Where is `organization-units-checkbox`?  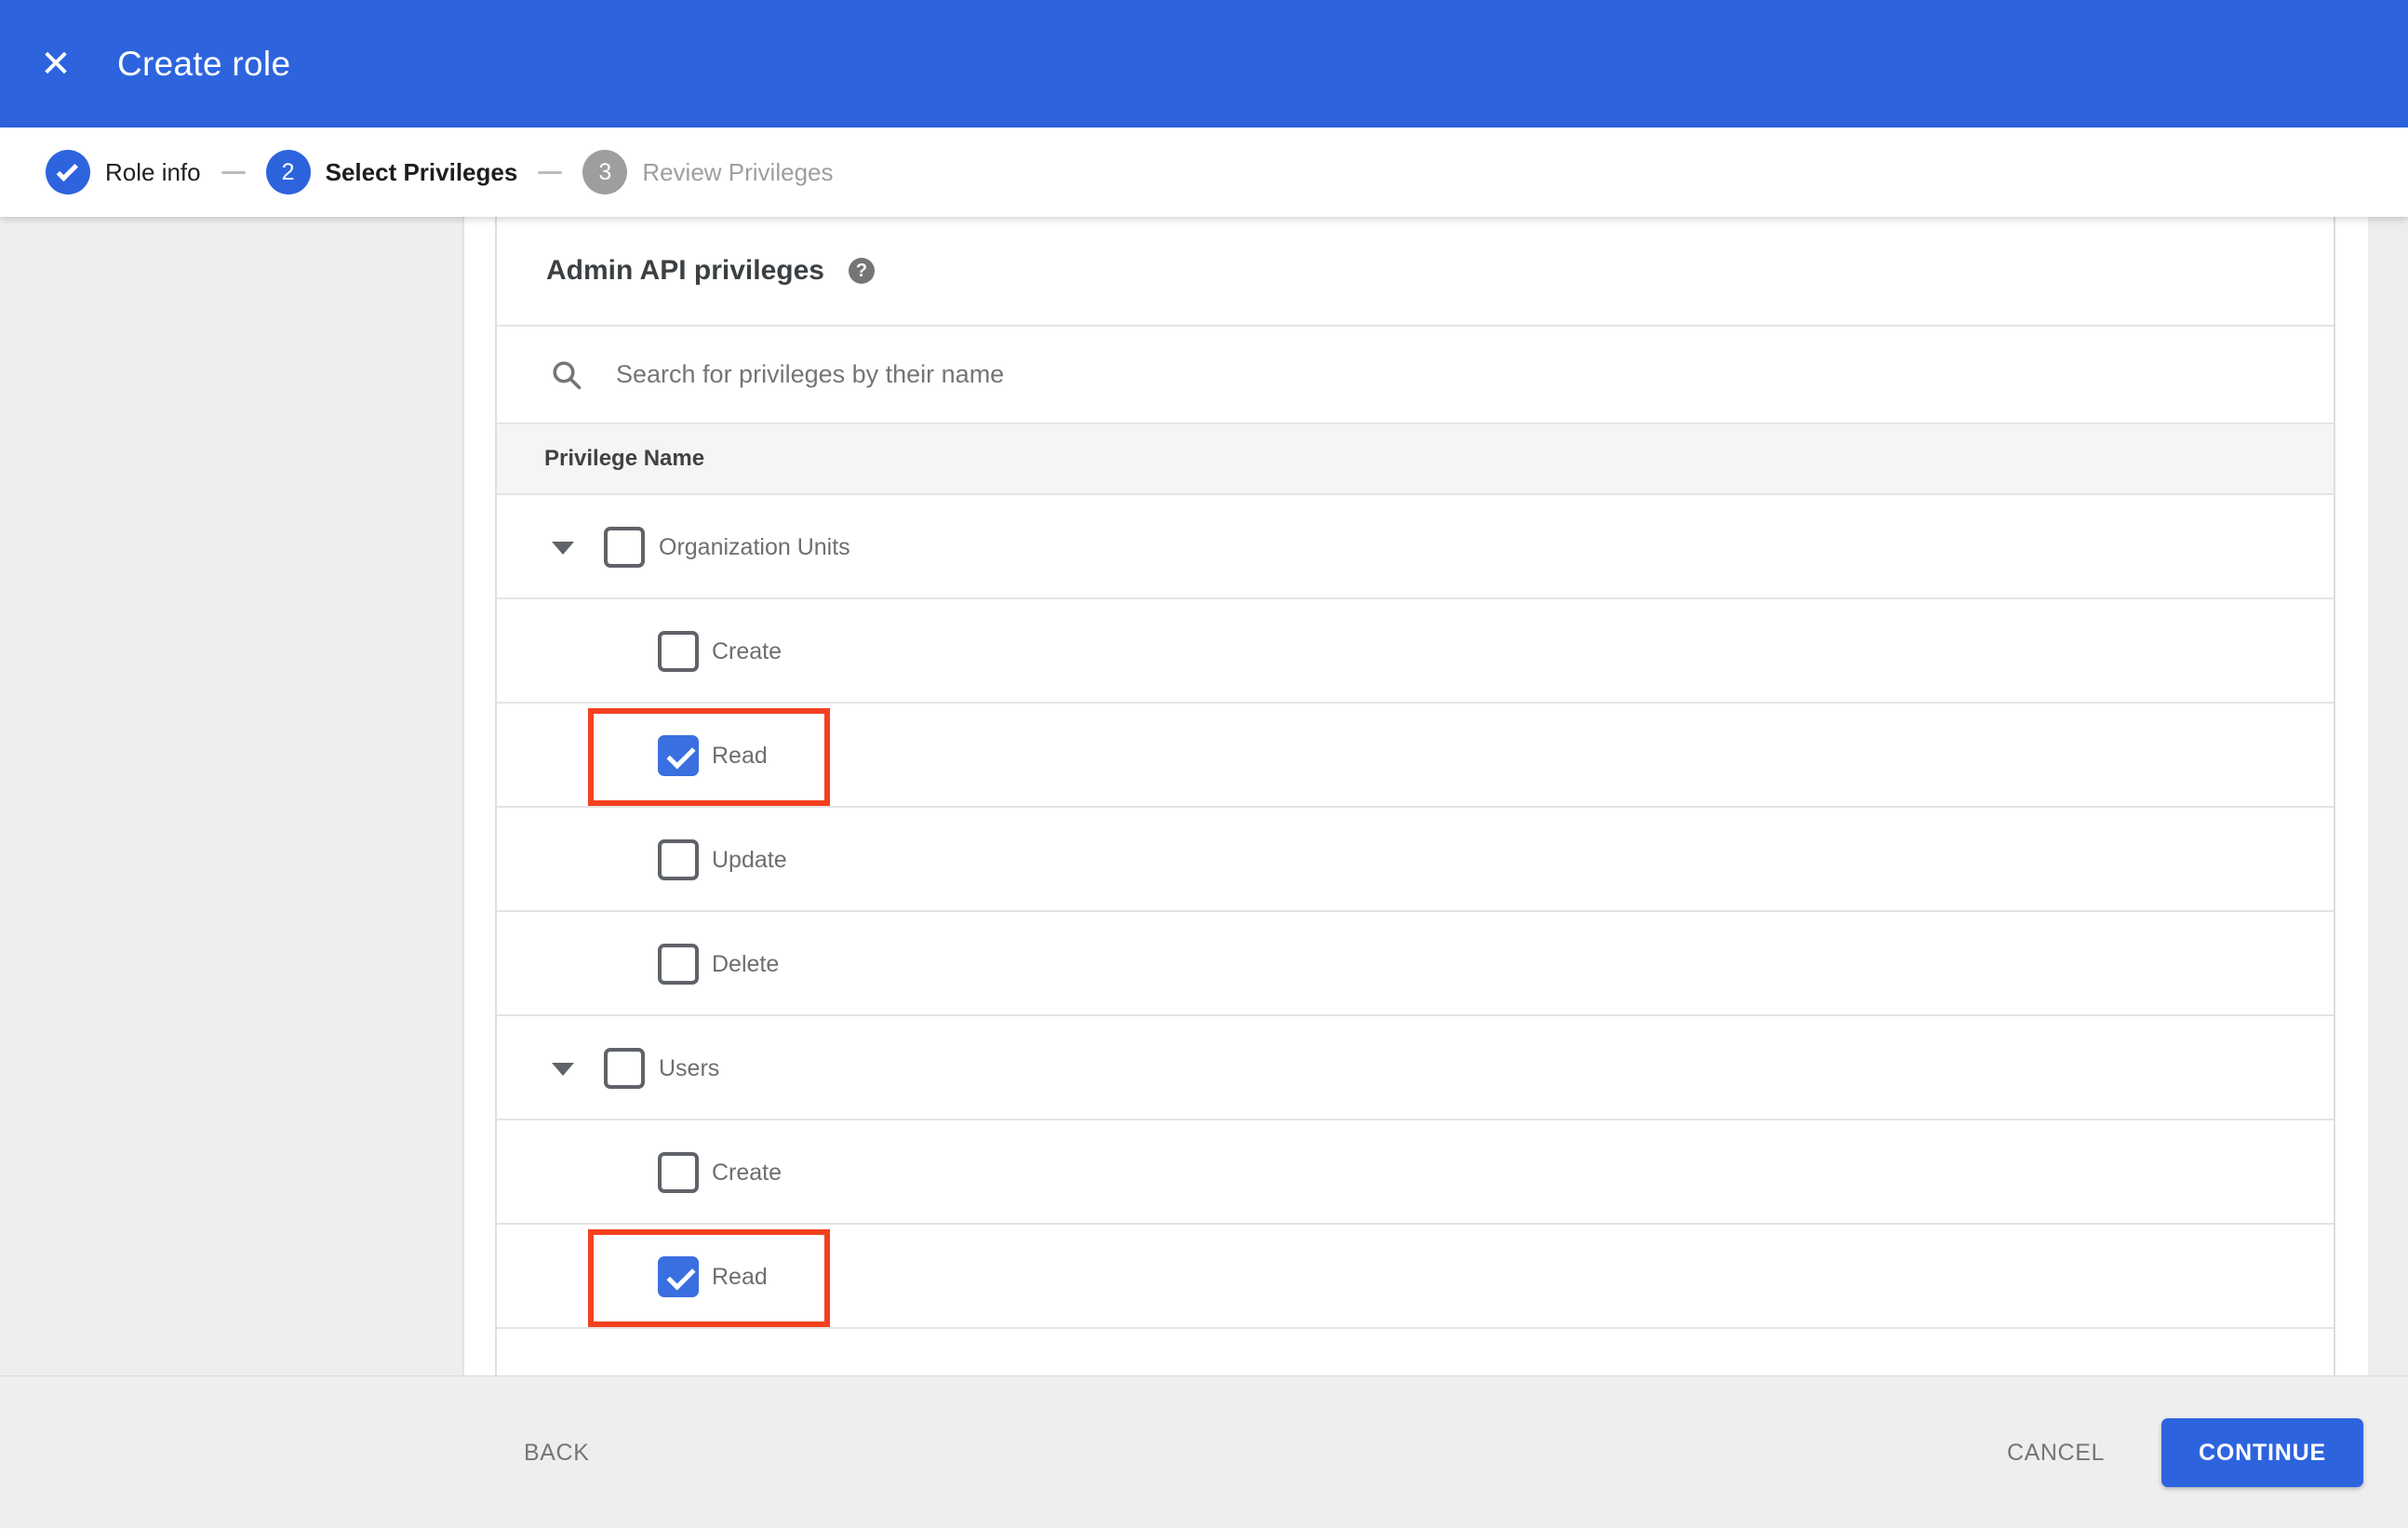 organization-units-checkbox is located at coordinates (624, 547).